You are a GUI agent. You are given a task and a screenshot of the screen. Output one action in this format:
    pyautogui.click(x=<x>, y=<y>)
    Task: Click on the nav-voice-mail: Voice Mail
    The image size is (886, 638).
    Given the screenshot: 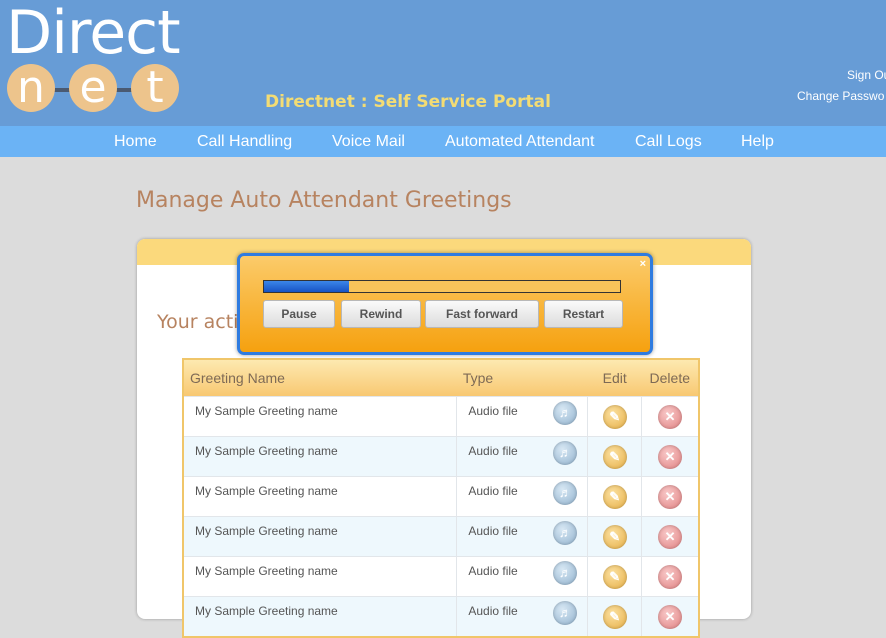 What is the action you would take?
    pyautogui.click(x=368, y=142)
    